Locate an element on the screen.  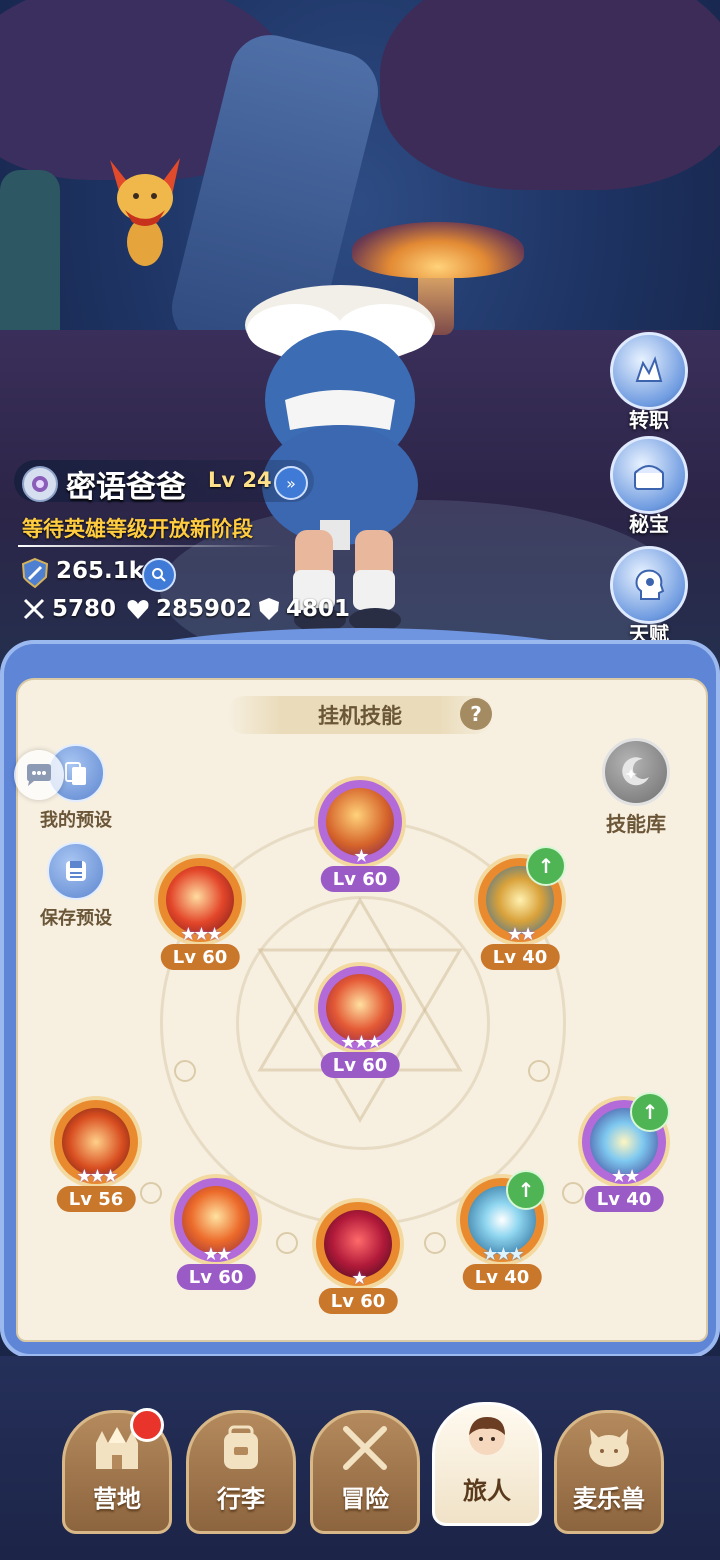
save-preset-label: 保存预设 is located at coordinates (76, 918).